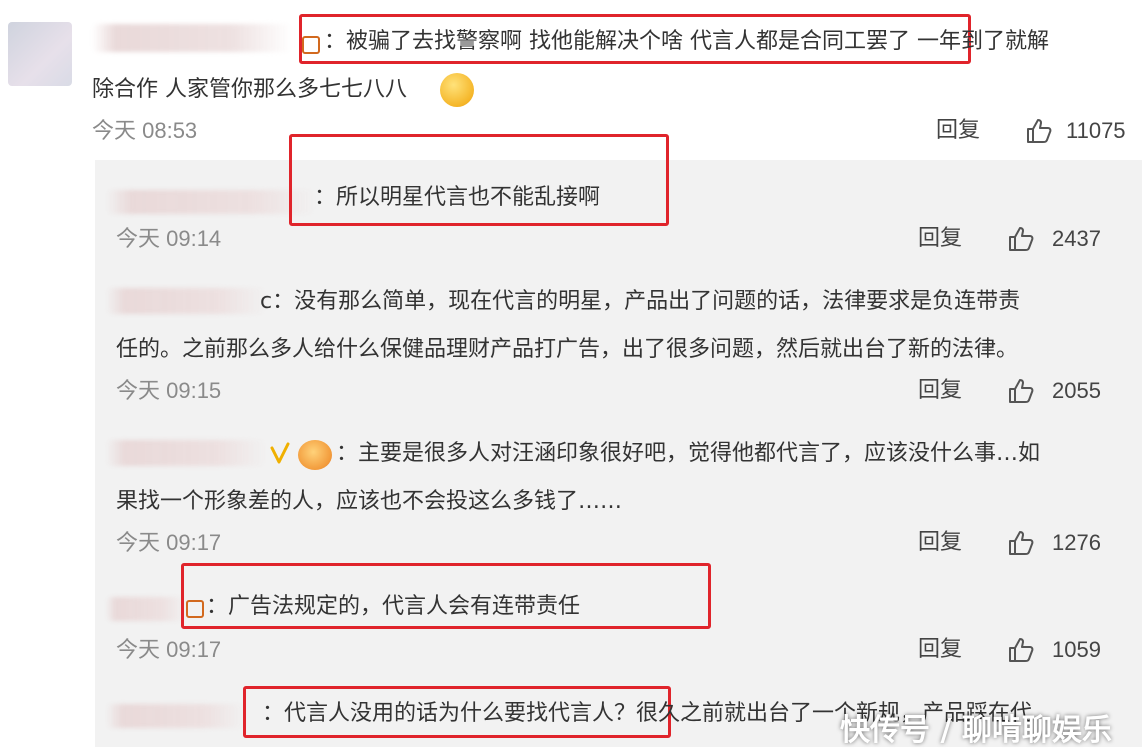  I want to click on comment-text-line1: ：被骗了去找警察啊 找他能解决个啥 代言人都是合同工罢了 一年到了就解, so click(686, 41).